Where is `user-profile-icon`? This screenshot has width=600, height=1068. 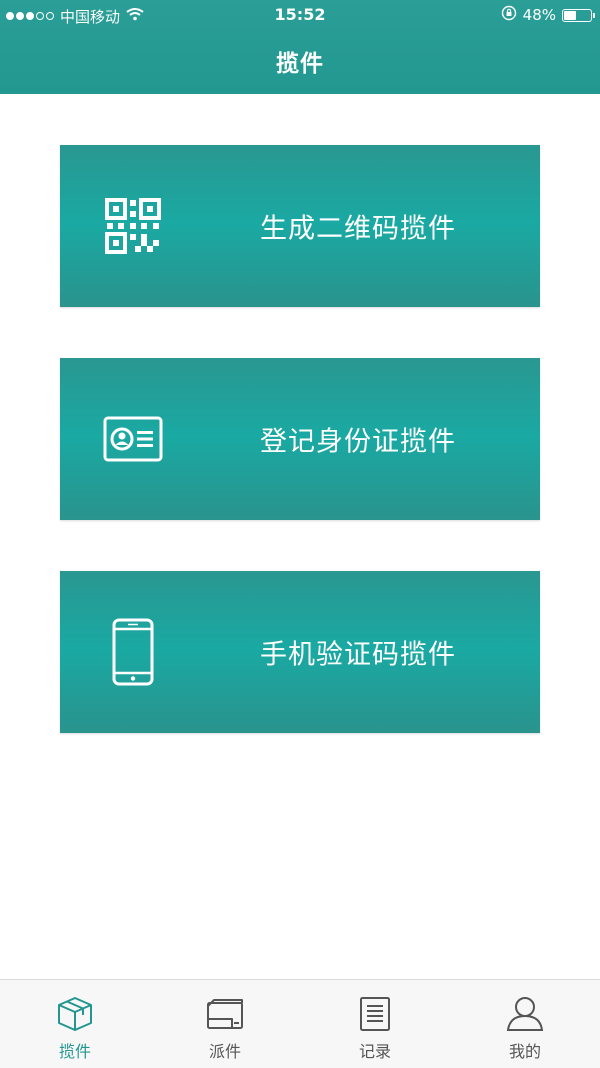
user-profile-icon is located at coordinates (525, 1014).